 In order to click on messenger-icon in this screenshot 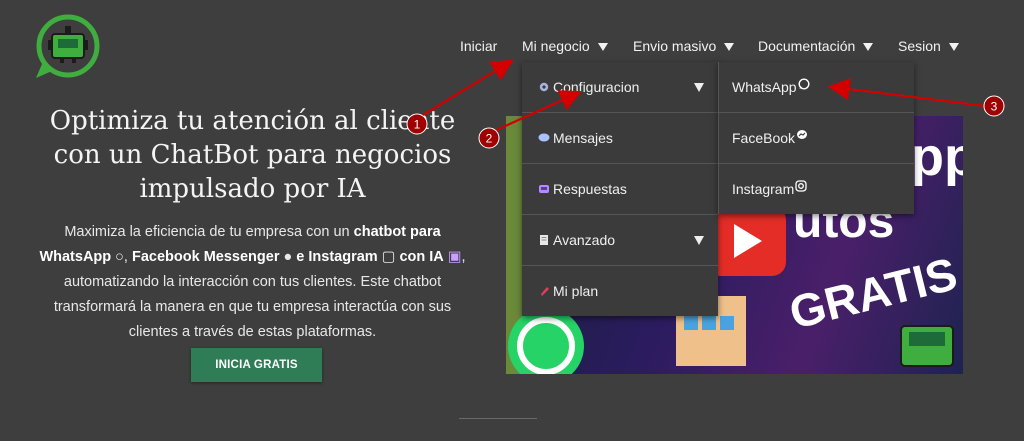, I will do `click(802, 134)`.